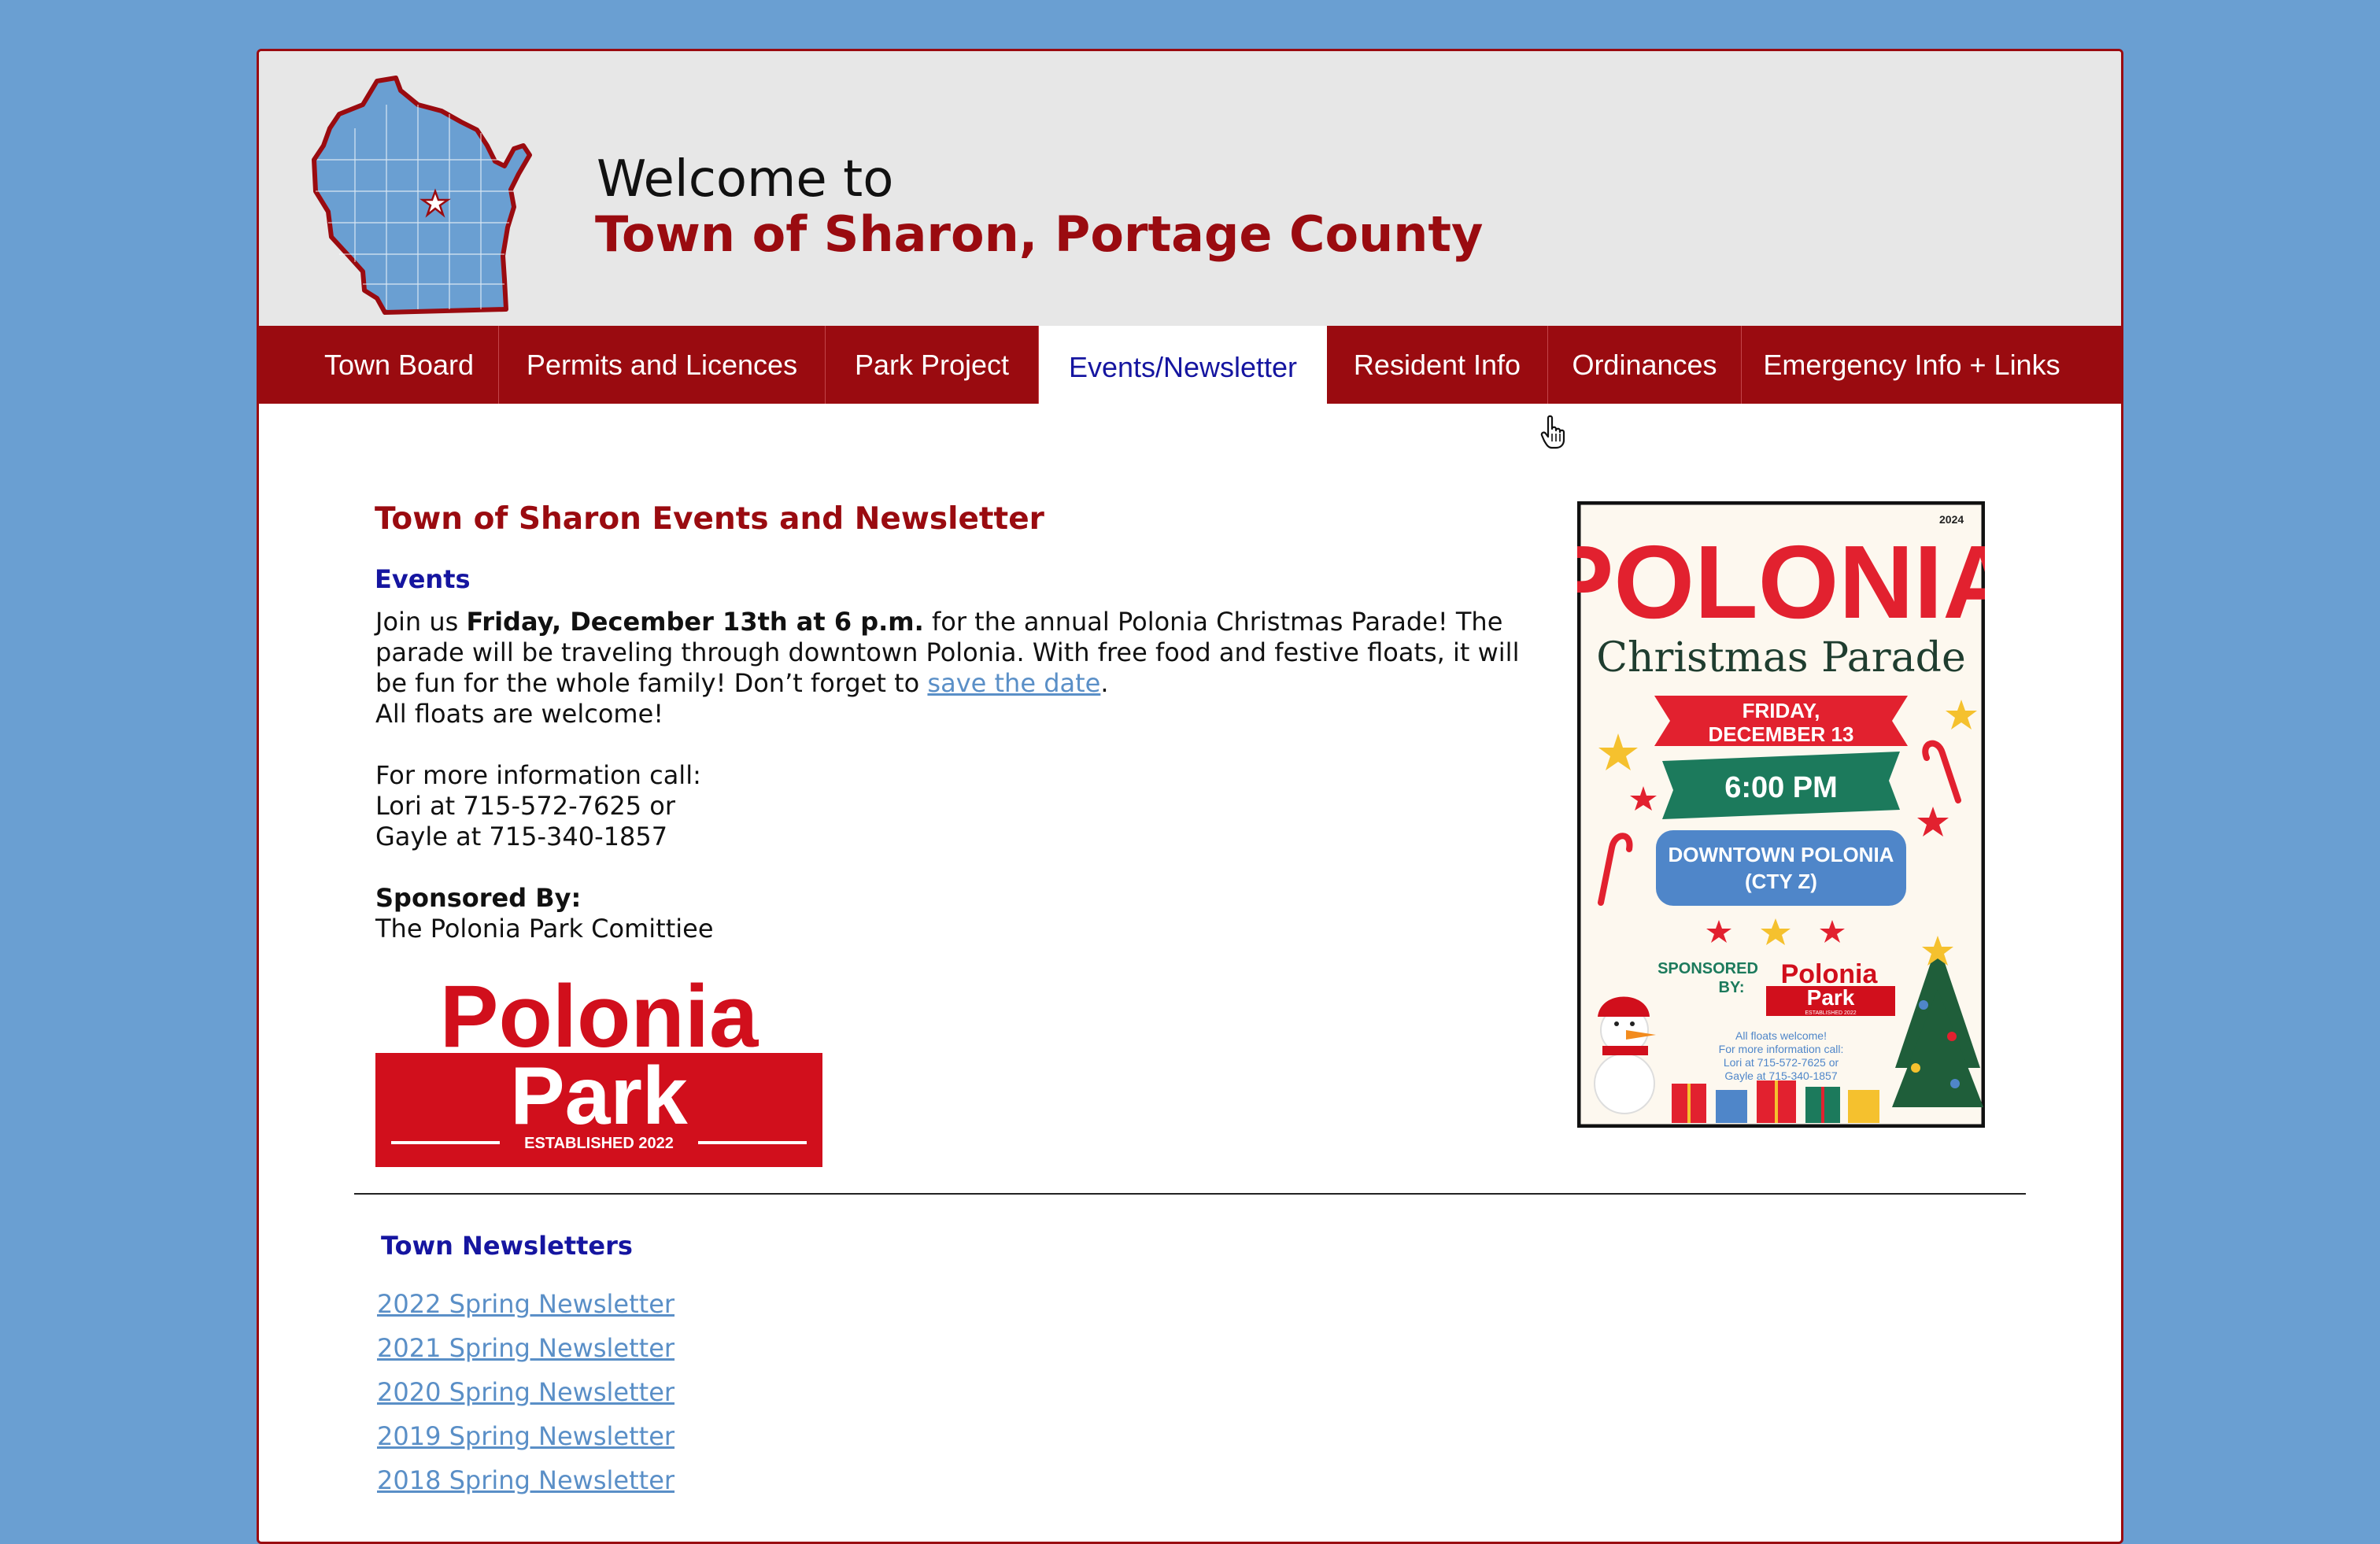 Image resolution: width=2380 pixels, height=1544 pixels. I want to click on newsletter-link-2020: 2020 Spring Newsletter, so click(525, 1392).